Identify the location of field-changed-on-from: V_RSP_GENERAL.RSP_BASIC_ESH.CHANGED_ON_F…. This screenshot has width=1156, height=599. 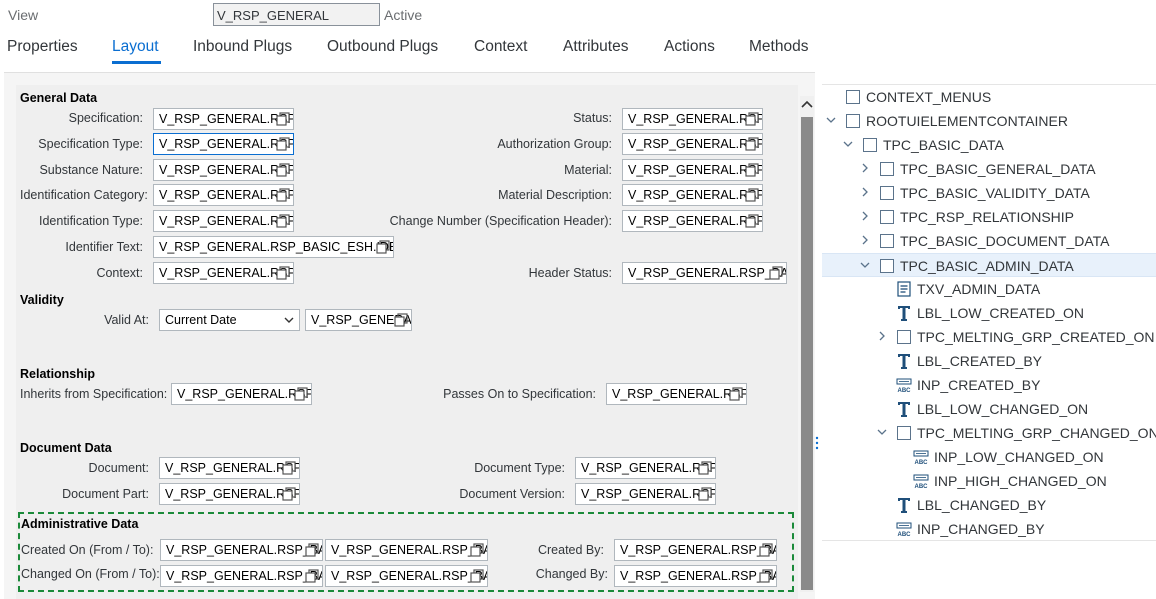
(241, 576).